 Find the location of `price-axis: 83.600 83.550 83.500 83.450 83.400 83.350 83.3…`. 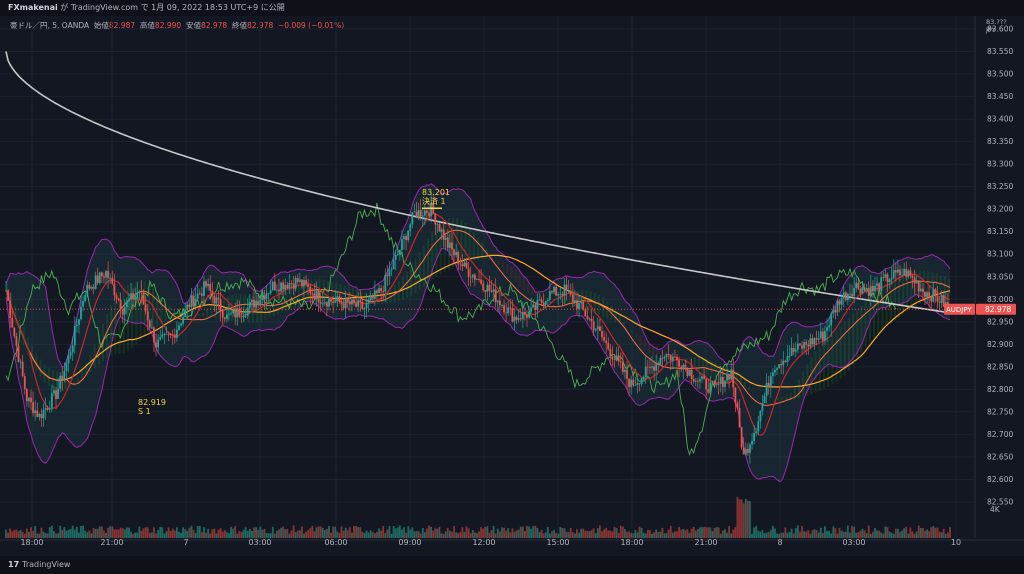

price-axis: 83.600 83.550 83.500 83.450 83.400 83.350 83.3… is located at coordinates (993, 277).